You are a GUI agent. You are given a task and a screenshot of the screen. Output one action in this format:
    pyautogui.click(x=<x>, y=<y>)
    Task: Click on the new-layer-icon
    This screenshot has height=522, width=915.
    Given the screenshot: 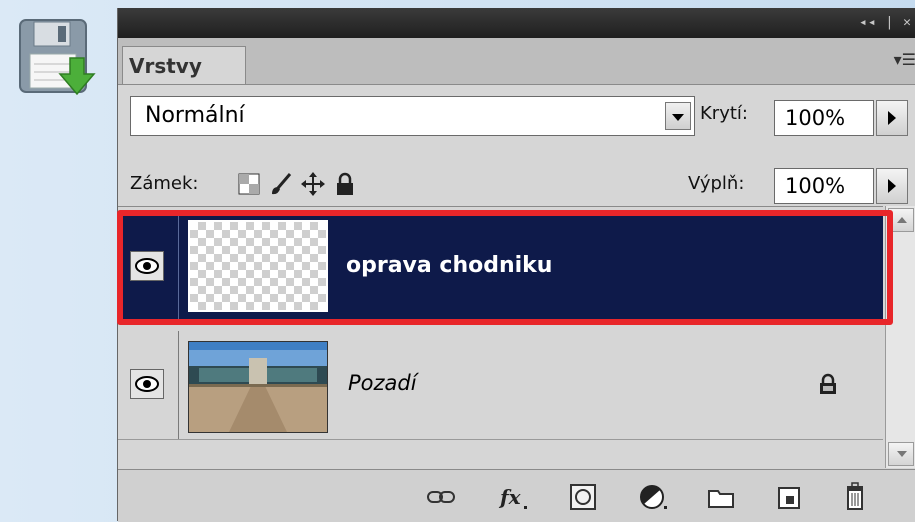 What is the action you would take?
    pyautogui.click(x=789, y=497)
    